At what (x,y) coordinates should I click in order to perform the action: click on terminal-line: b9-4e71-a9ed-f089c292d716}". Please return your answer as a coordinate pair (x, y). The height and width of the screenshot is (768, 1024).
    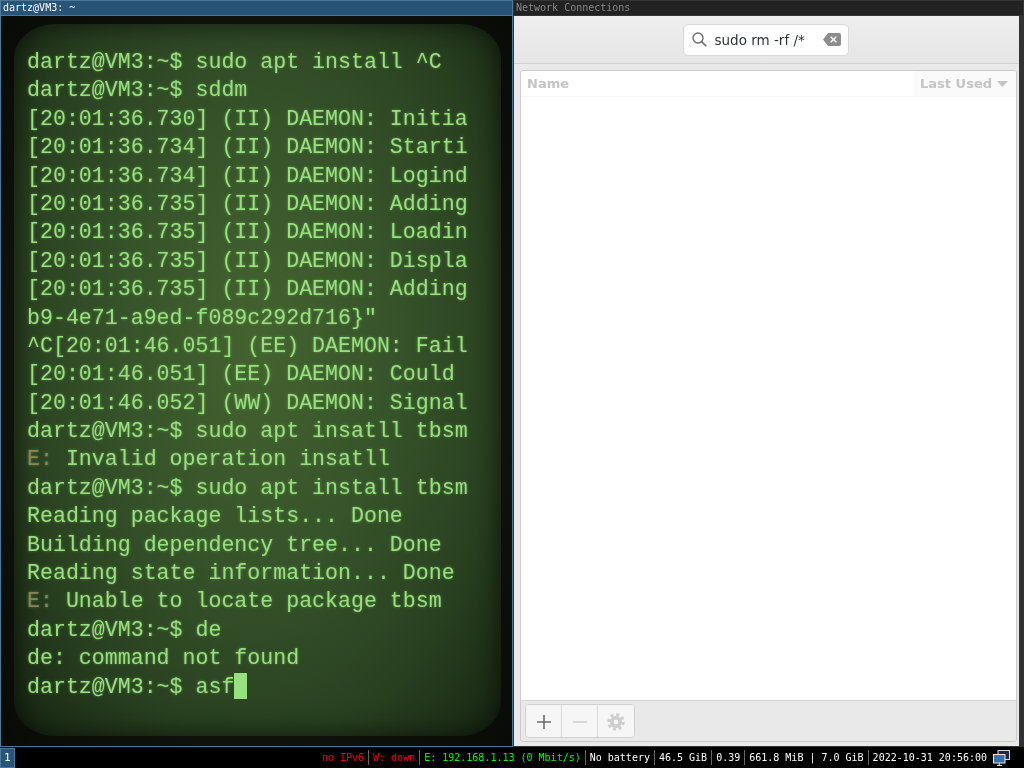
    Looking at the image, I should click on (202, 317).